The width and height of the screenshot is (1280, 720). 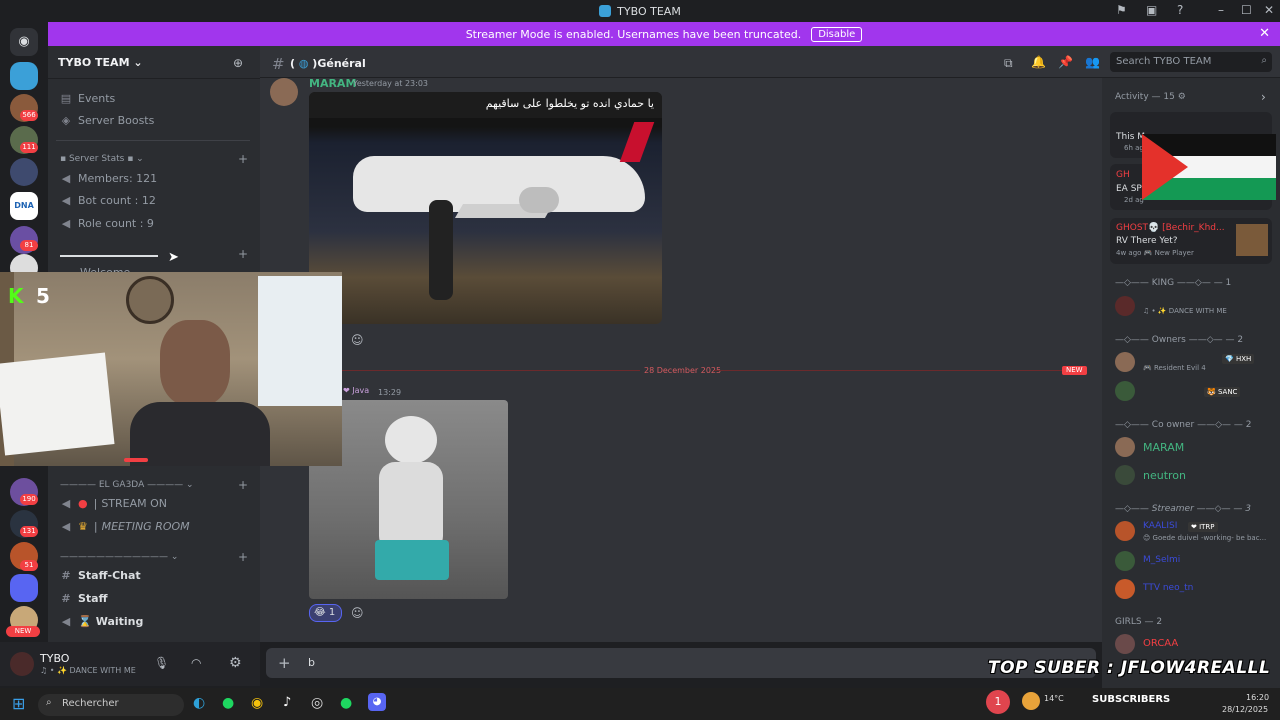 I want to click on speaker-icon: ◀, so click(x=66, y=178).